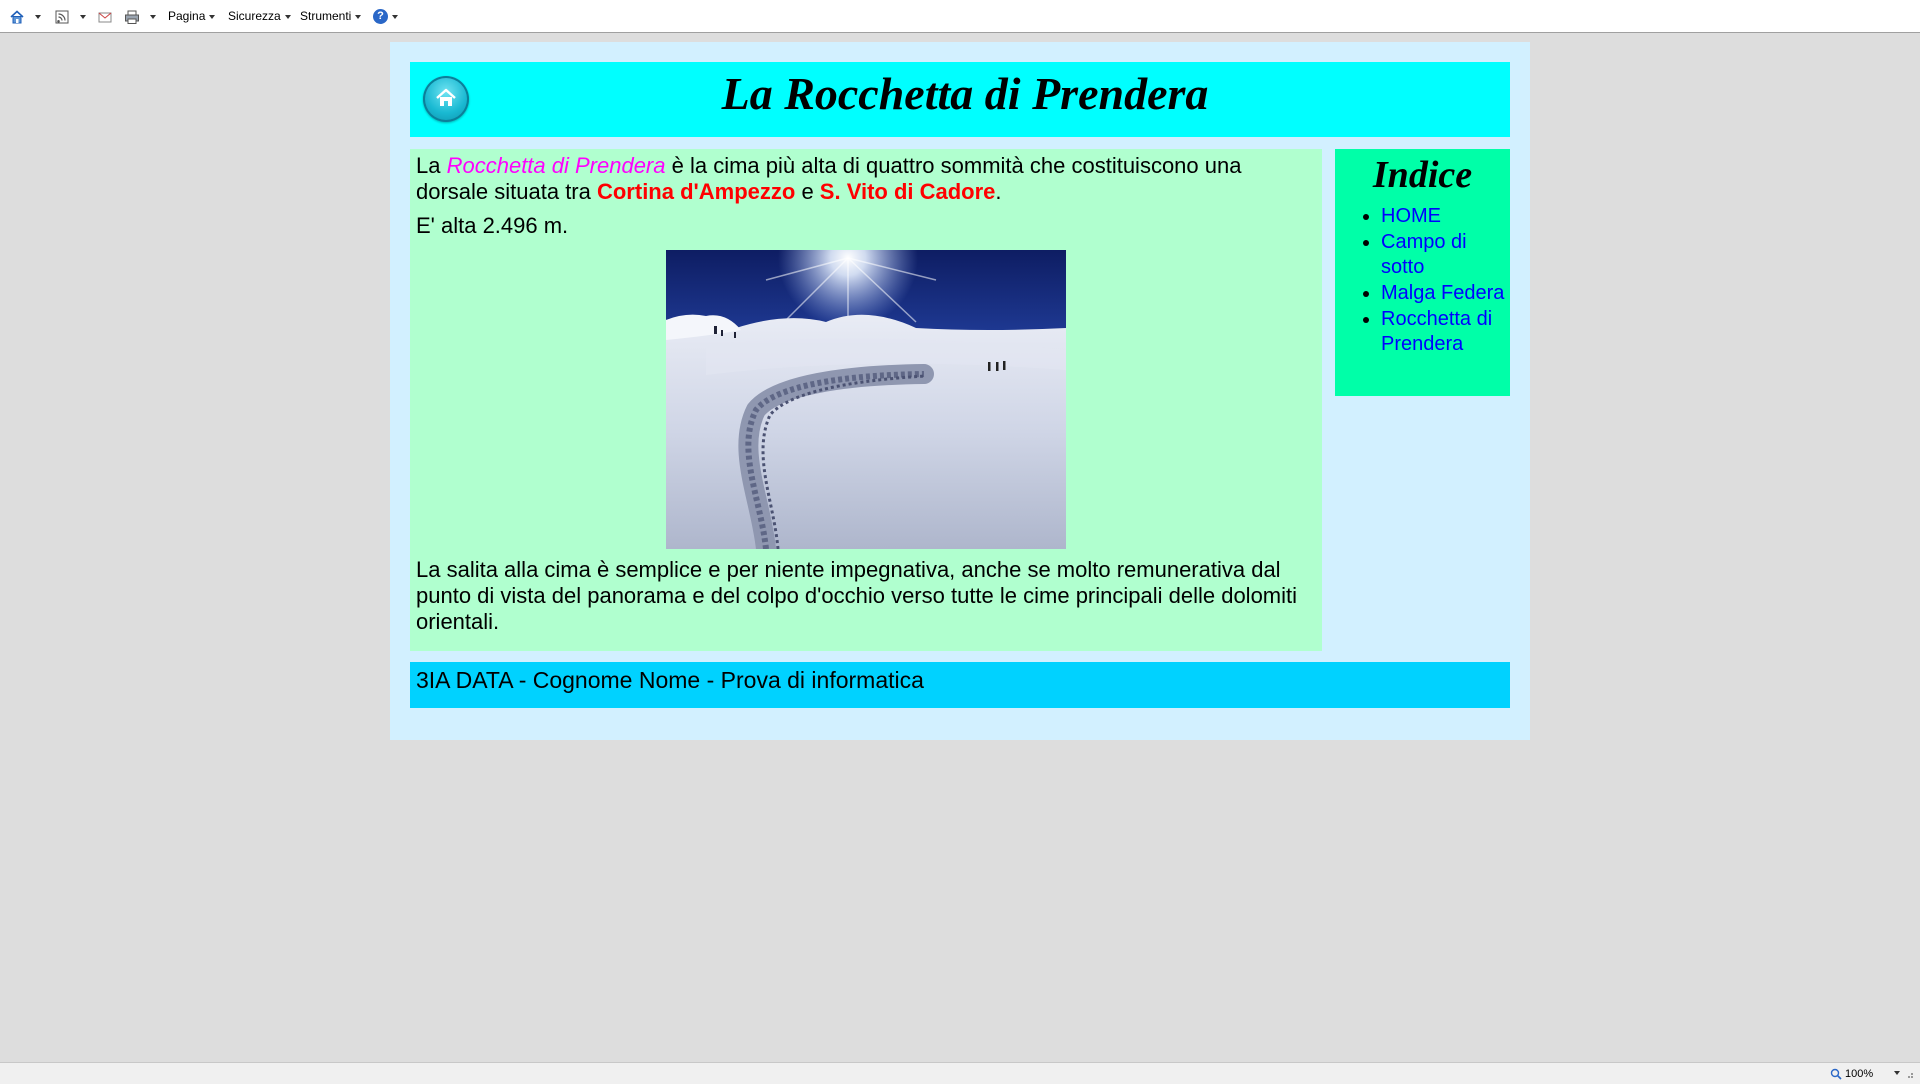 The width and height of the screenshot is (1920, 1084). What do you see at coordinates (960, 1073) in the screenshot?
I see `status-bar: 100%` at bounding box center [960, 1073].